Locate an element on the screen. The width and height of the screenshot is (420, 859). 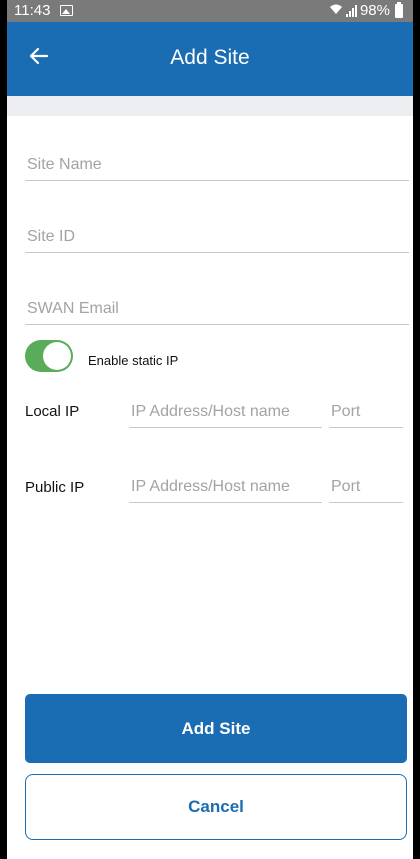
battery-icon is located at coordinates (399, 9).